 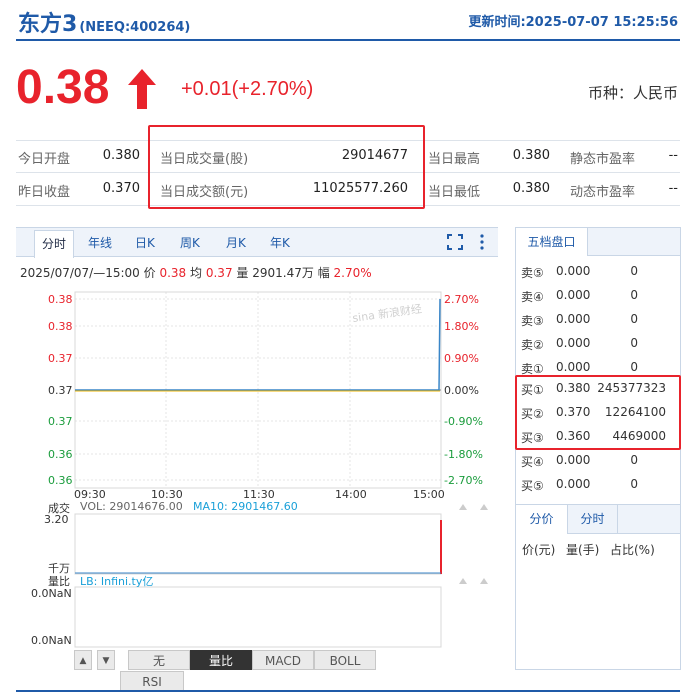 I want to click on indicator-boll-button: BOLL, so click(x=345, y=660).